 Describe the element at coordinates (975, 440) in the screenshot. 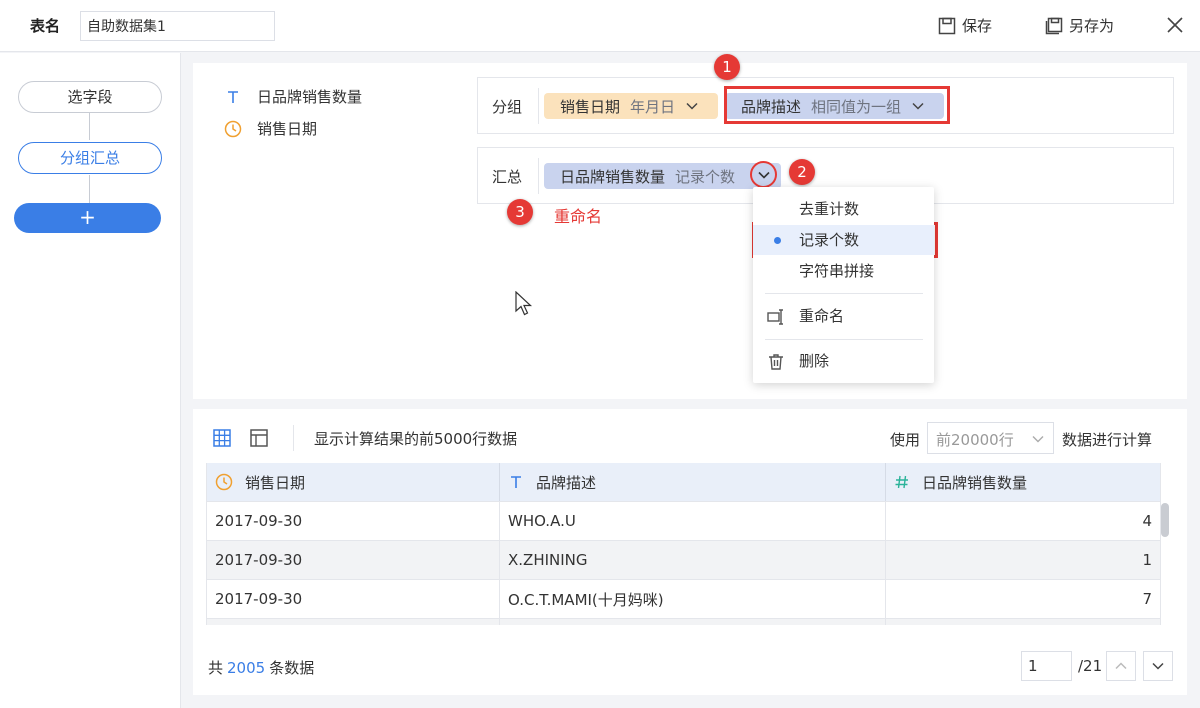

I see `row-limit-placeholder: 前20000行` at that location.